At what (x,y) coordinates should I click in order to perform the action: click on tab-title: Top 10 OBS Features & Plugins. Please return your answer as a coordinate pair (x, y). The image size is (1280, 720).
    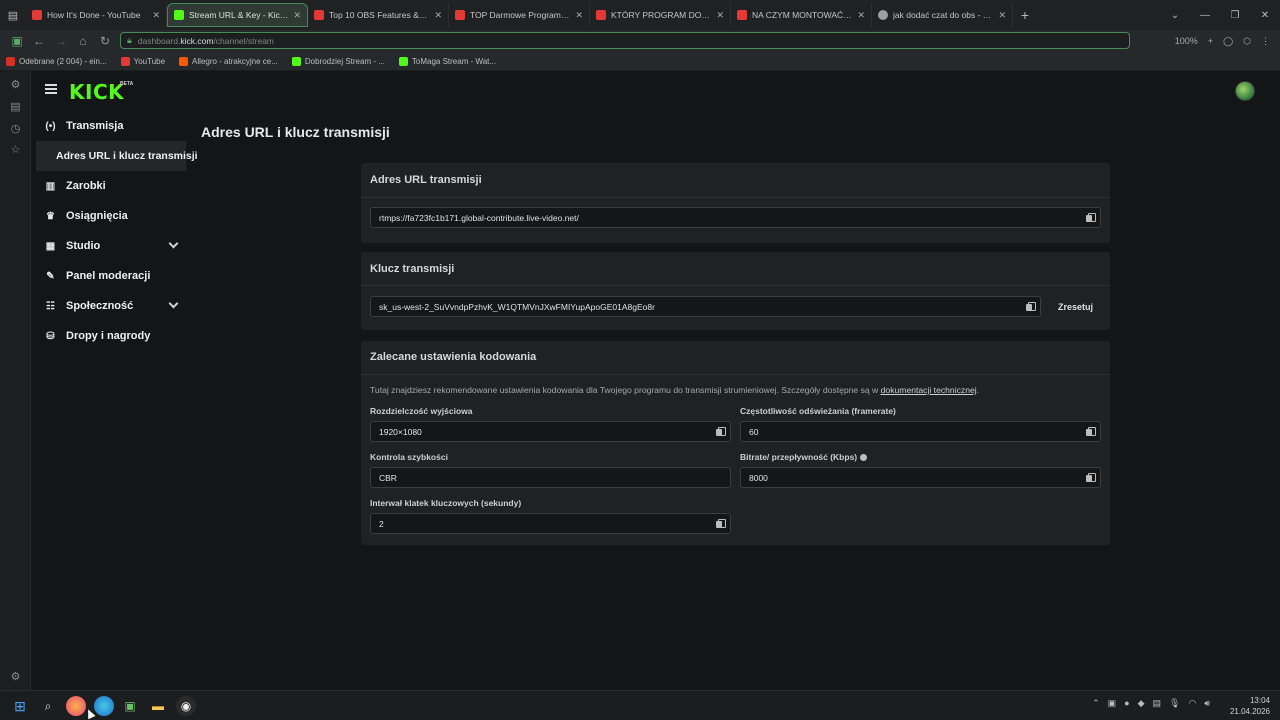
    Looking at the image, I should click on (379, 15).